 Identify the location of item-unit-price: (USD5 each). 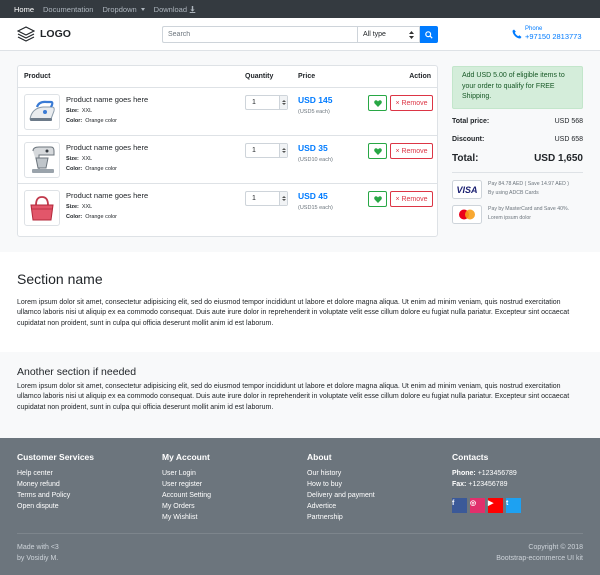
(314, 112).